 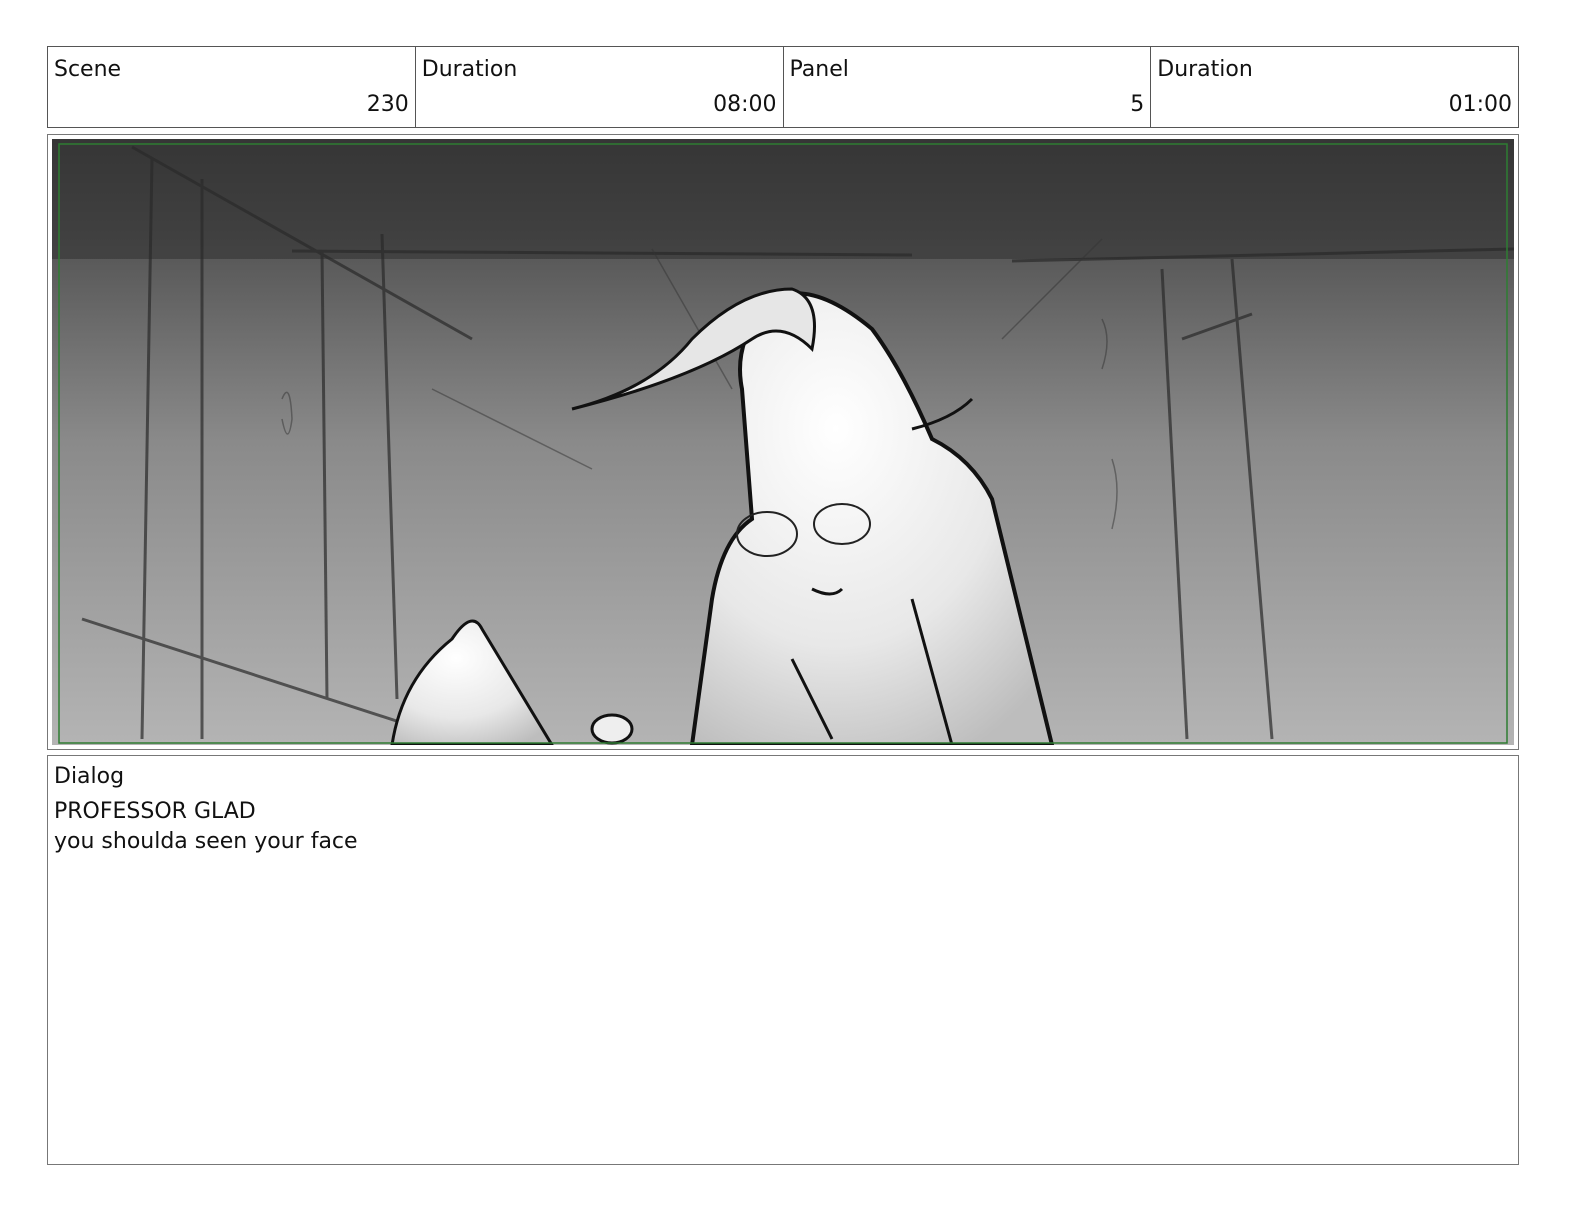 What do you see at coordinates (232, 87) in the screenshot?
I see `scene-cell: Scene 230` at bounding box center [232, 87].